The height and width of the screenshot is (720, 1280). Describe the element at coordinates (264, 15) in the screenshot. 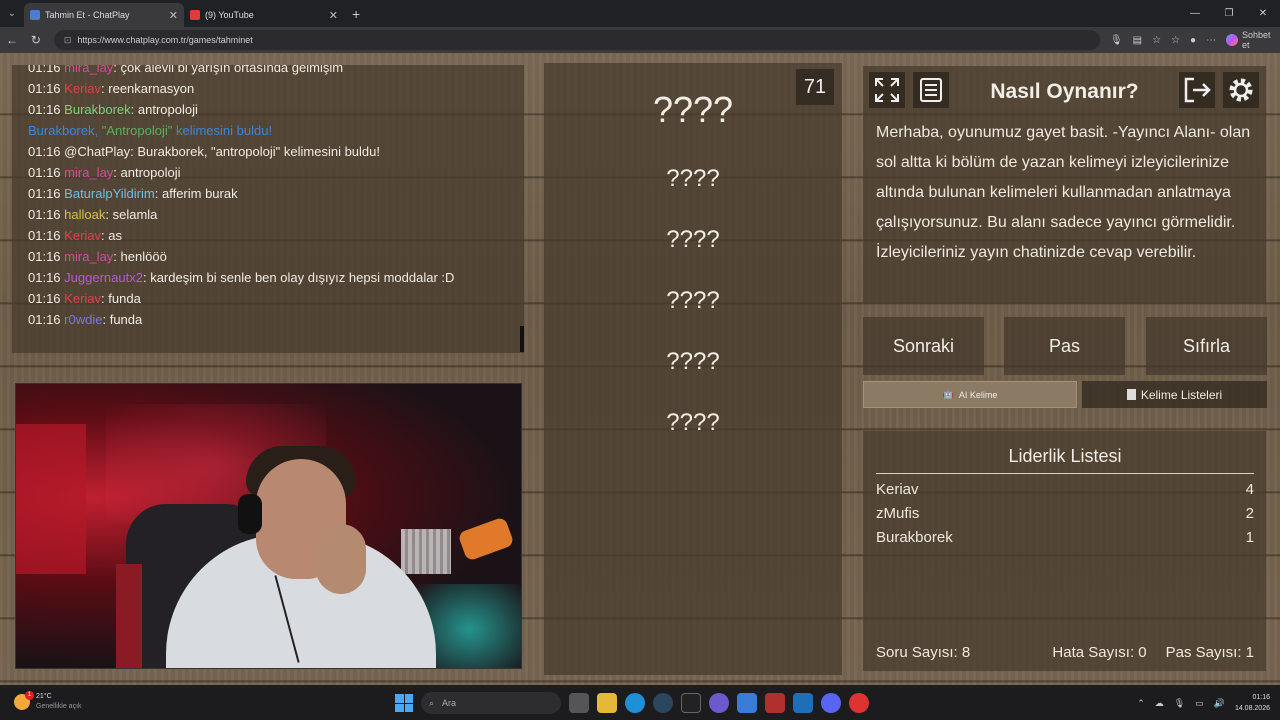

I see `tab-youtube: (9) YouTube ✕` at that location.